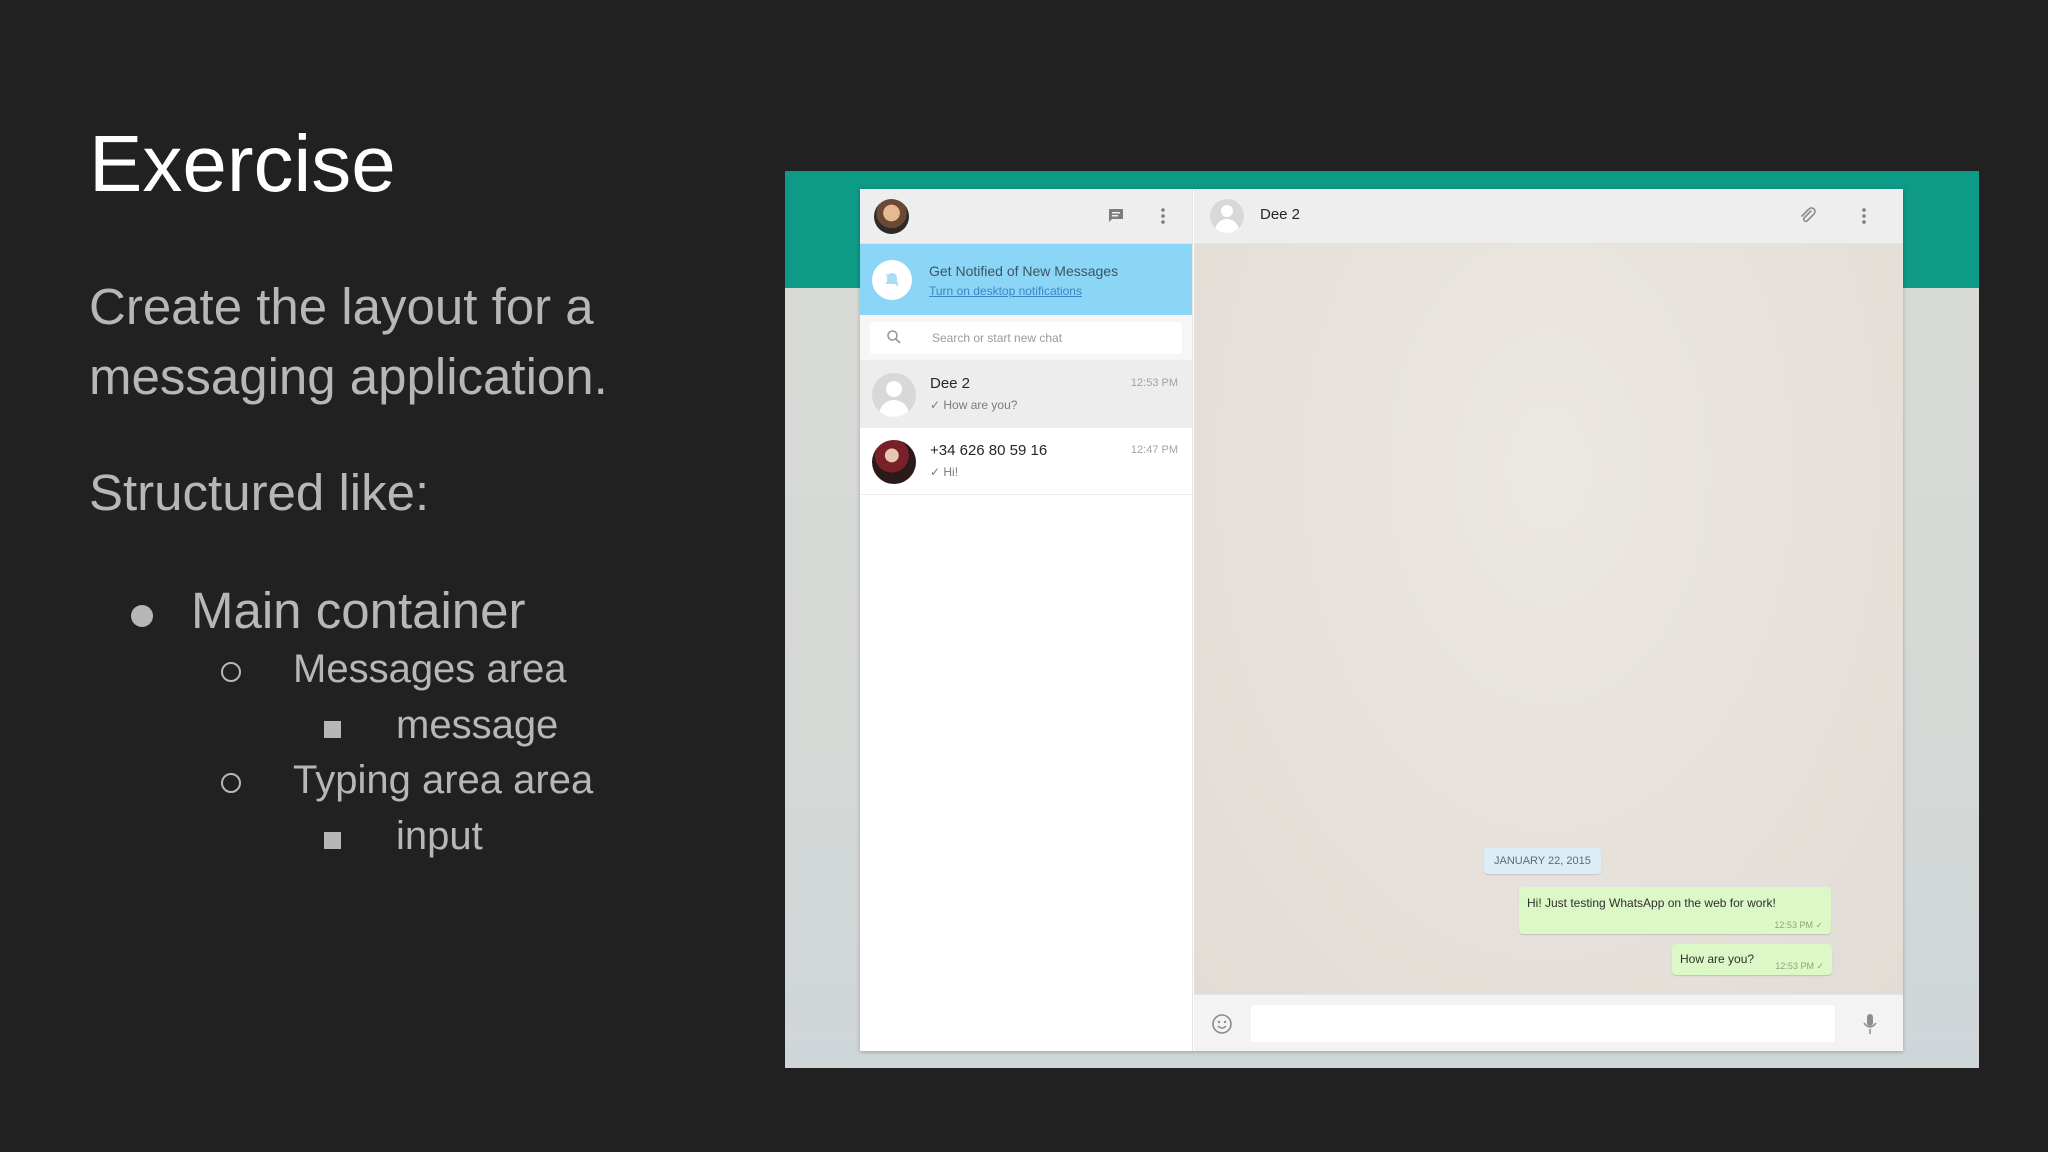  What do you see at coordinates (142, 616) in the screenshot?
I see `filled-bullet-icon` at bounding box center [142, 616].